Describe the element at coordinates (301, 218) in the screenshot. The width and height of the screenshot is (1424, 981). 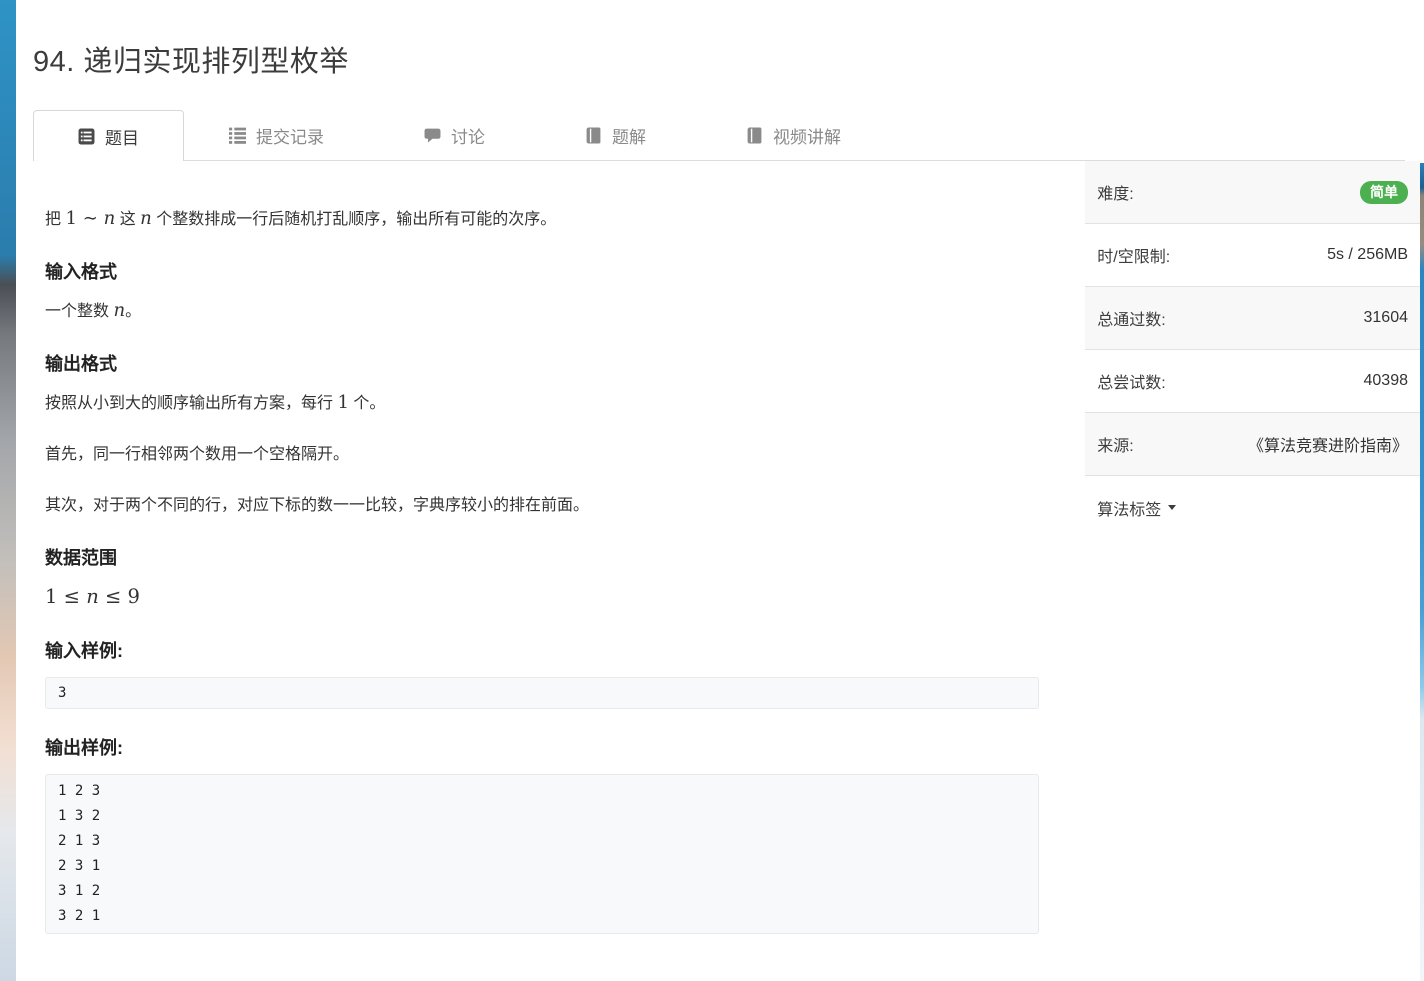
I see `intro-paragraph: 把 1 ∼ n 这 n 个整数排成一行后随机打乱顺序，输出所有可能的次序。` at that location.